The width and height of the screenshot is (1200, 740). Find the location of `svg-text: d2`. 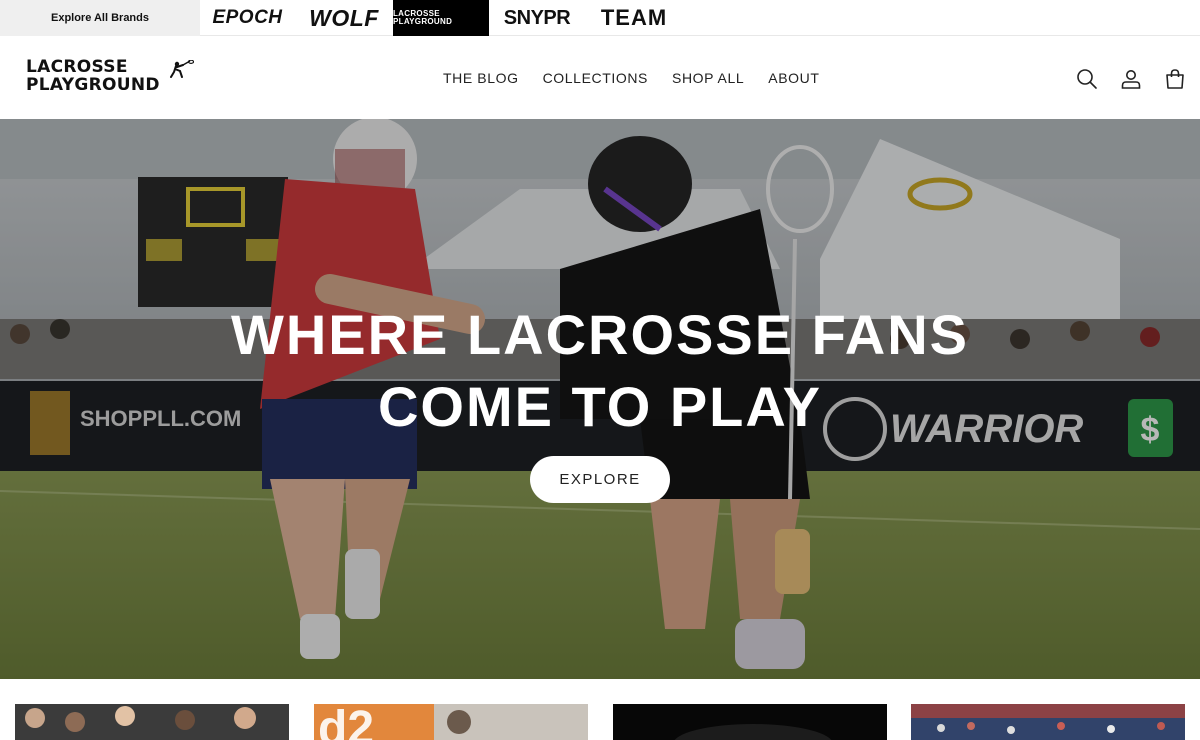

svg-text: d2 is located at coordinates (346, 722).